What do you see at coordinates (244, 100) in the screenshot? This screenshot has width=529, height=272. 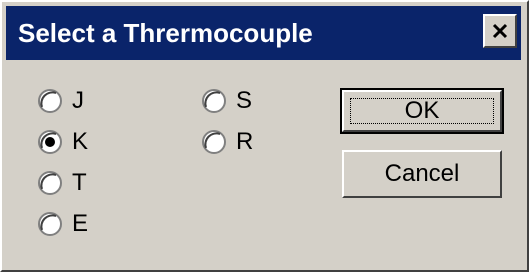 I see `radio-label: S` at bounding box center [244, 100].